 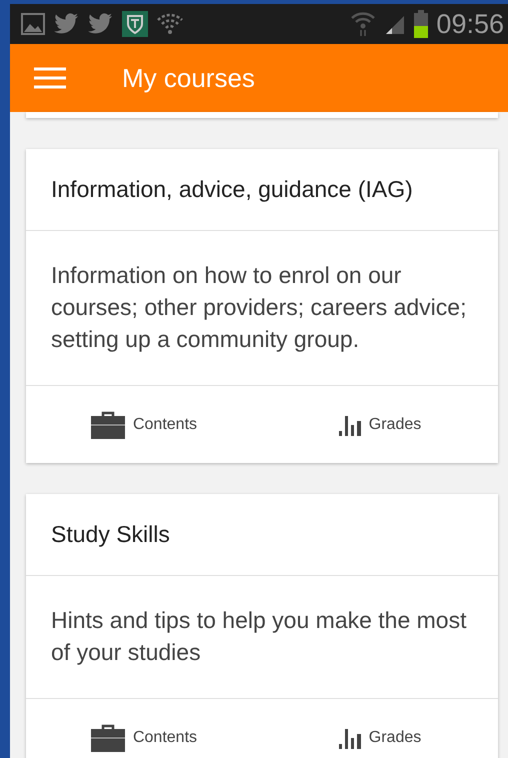 I want to click on shield-icon, so click(x=135, y=24).